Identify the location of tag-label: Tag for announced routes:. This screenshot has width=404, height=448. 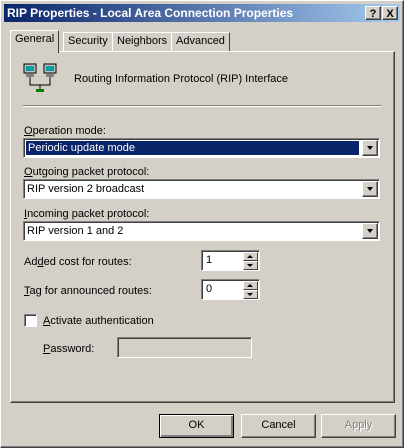
(88, 291).